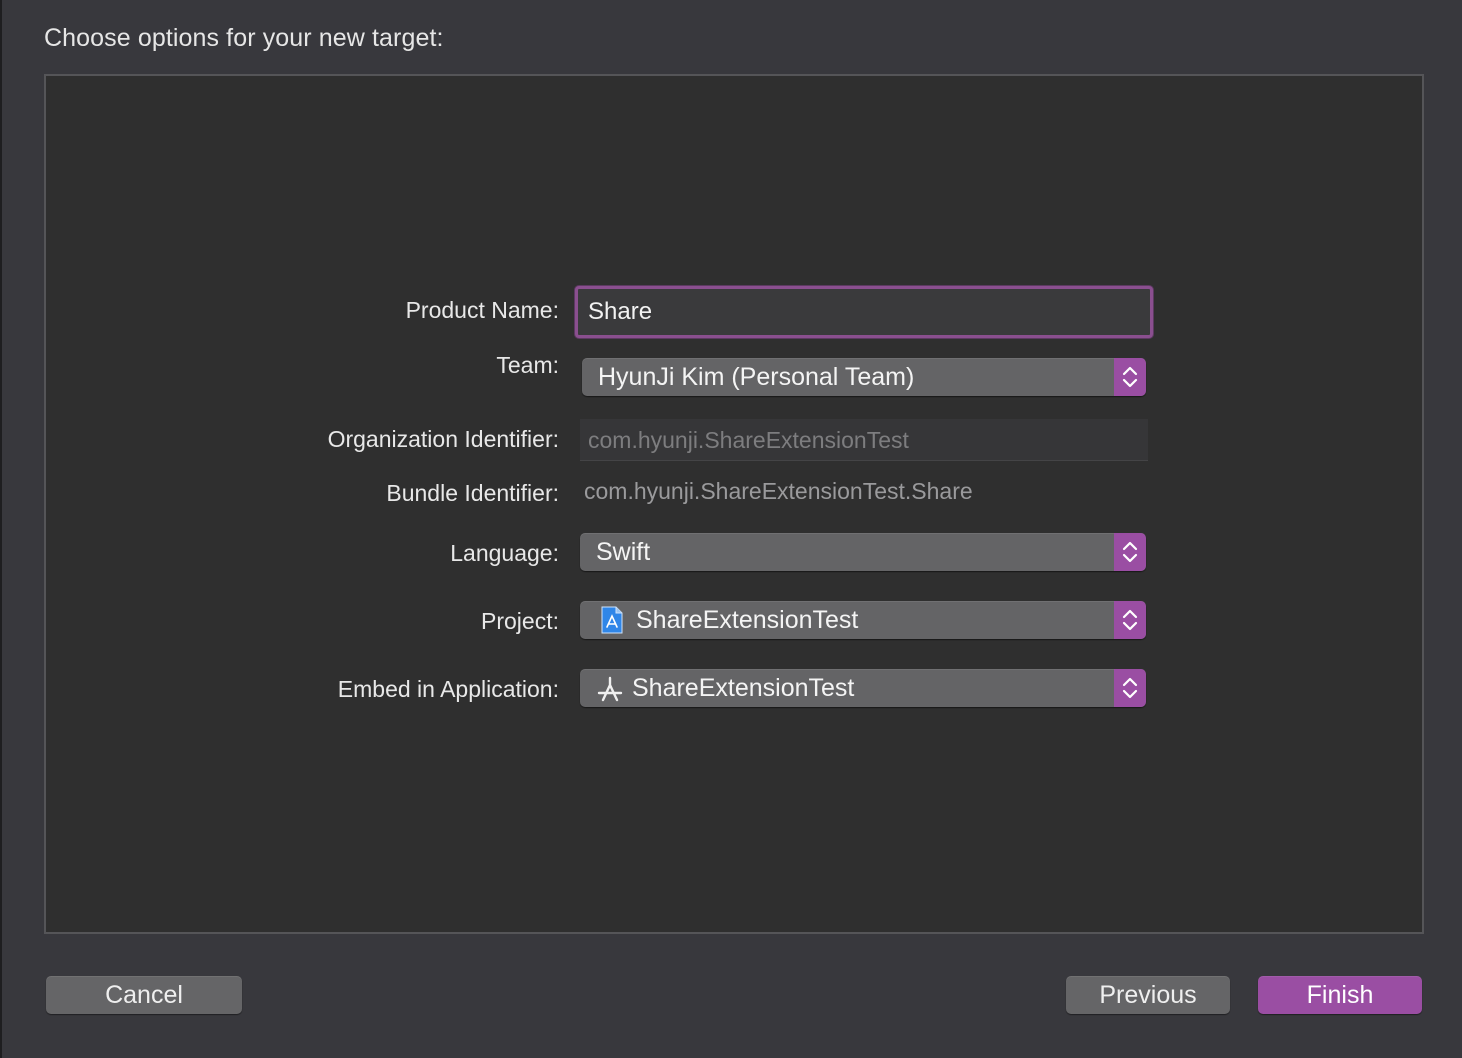 The width and height of the screenshot is (1462, 1058). I want to click on embed-in-application-label: Embed in Application:, so click(448, 689).